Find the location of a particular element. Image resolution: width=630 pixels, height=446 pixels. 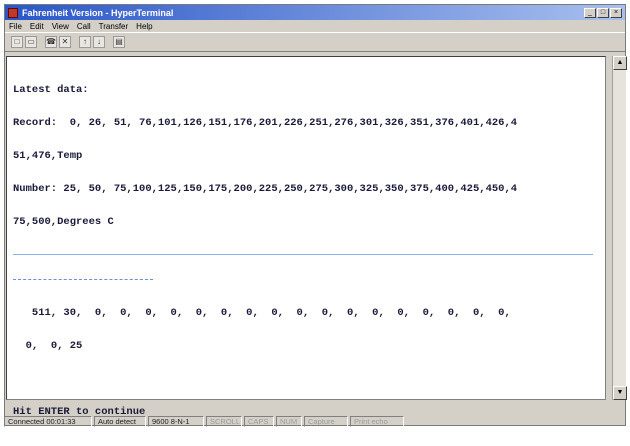

status-baud: 9600 8-N-1 is located at coordinates (176, 421).